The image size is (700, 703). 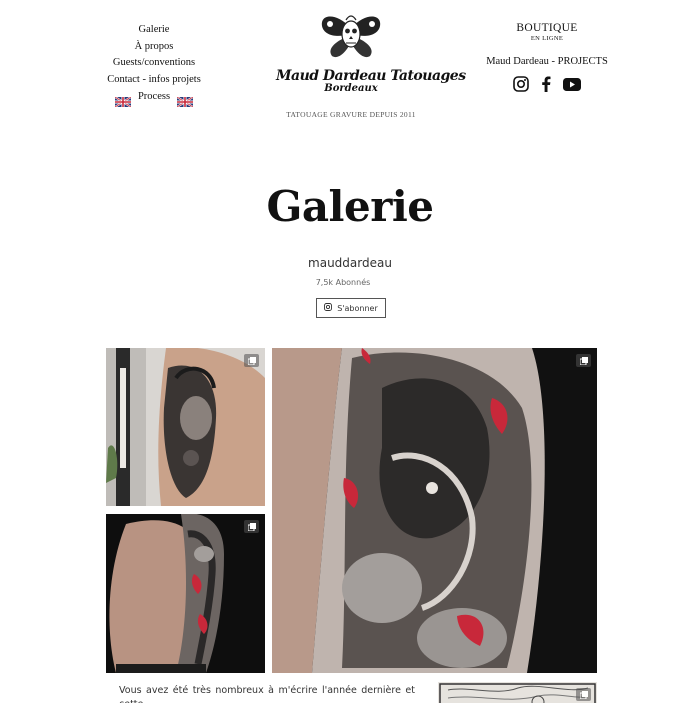 I want to click on youtube-icon, so click(x=572, y=84).